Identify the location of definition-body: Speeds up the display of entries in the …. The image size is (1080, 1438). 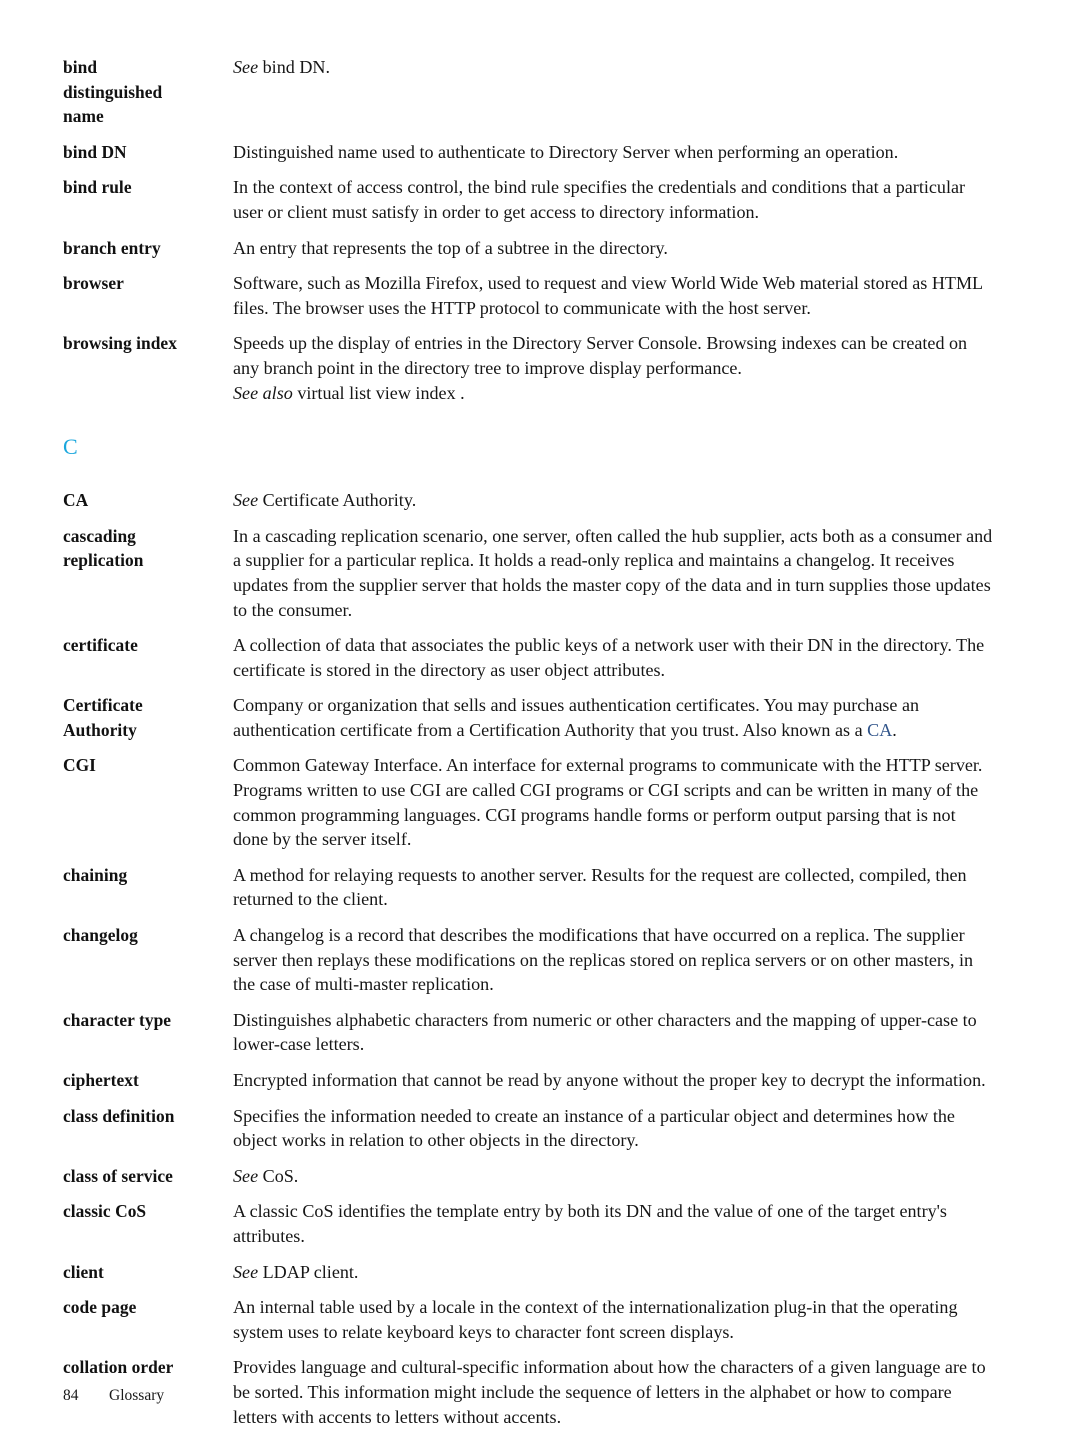
(600, 355).